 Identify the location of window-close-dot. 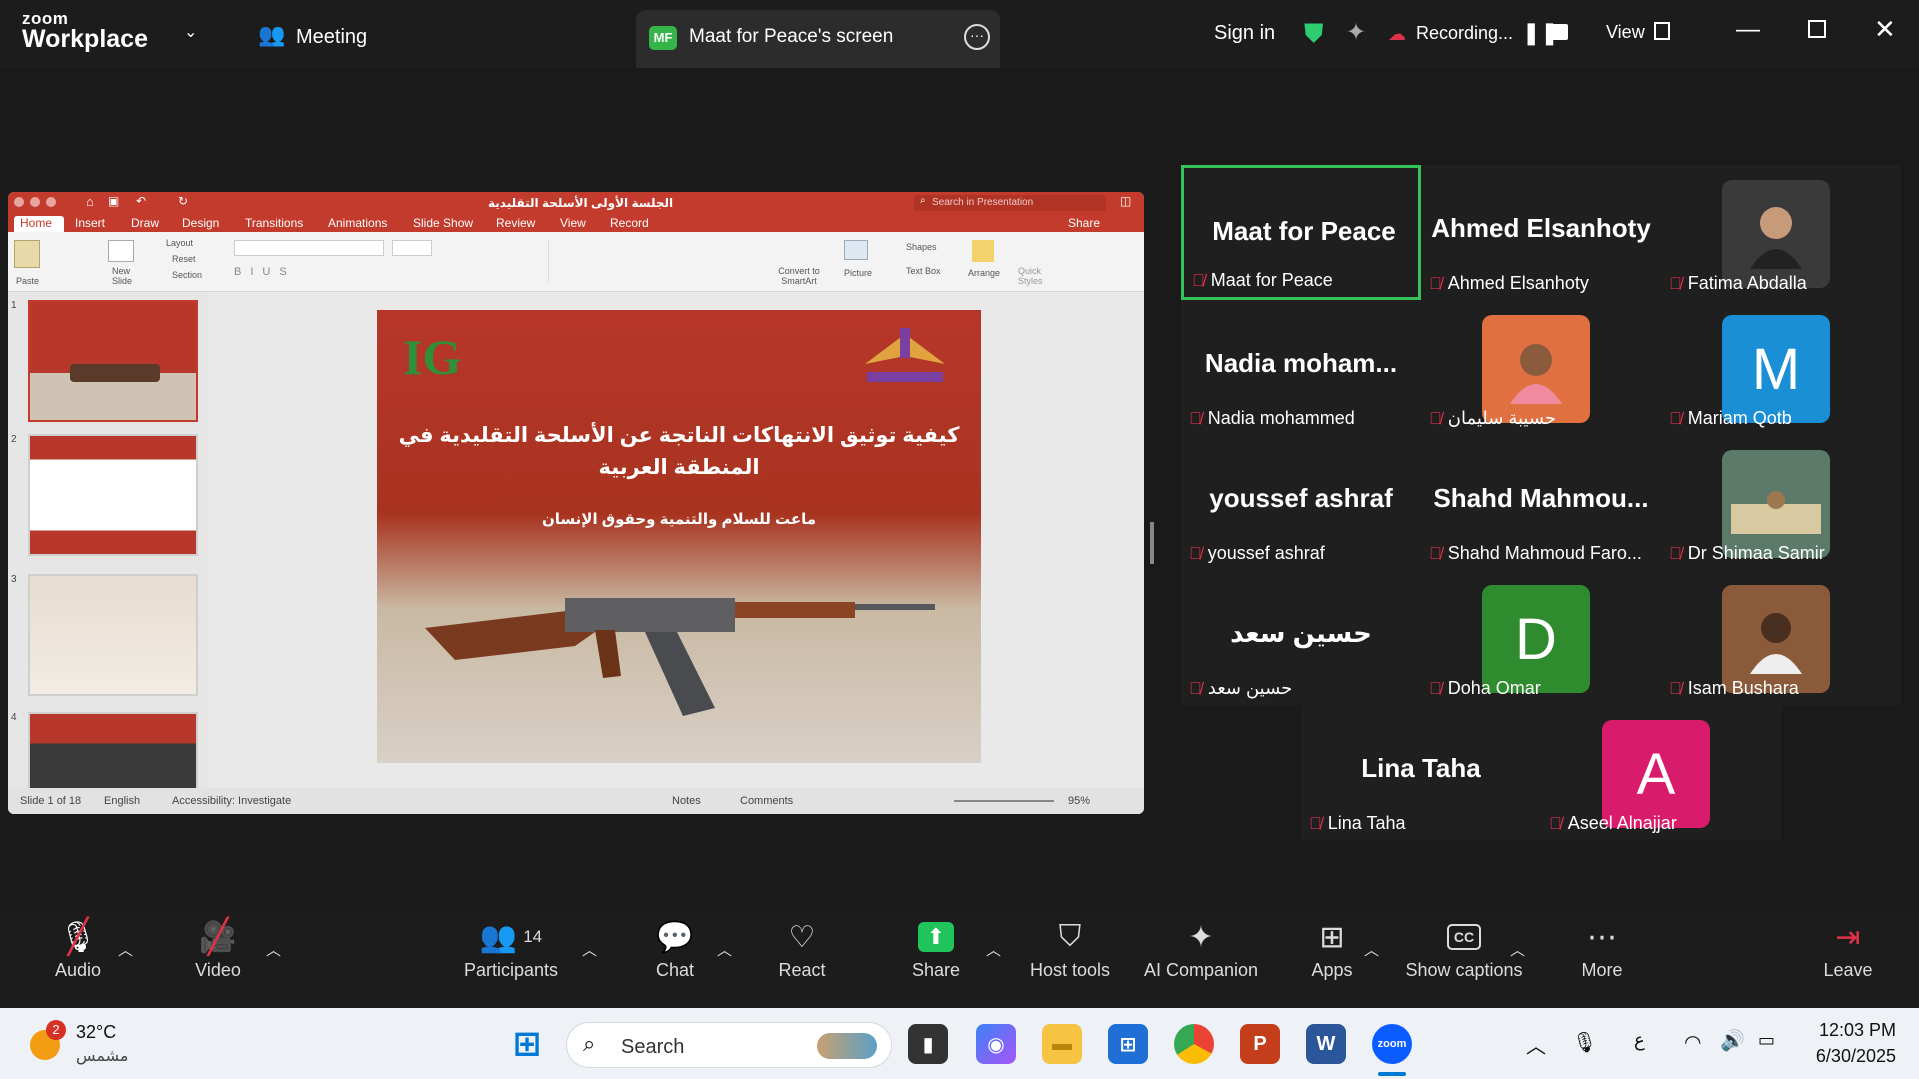
(19, 202).